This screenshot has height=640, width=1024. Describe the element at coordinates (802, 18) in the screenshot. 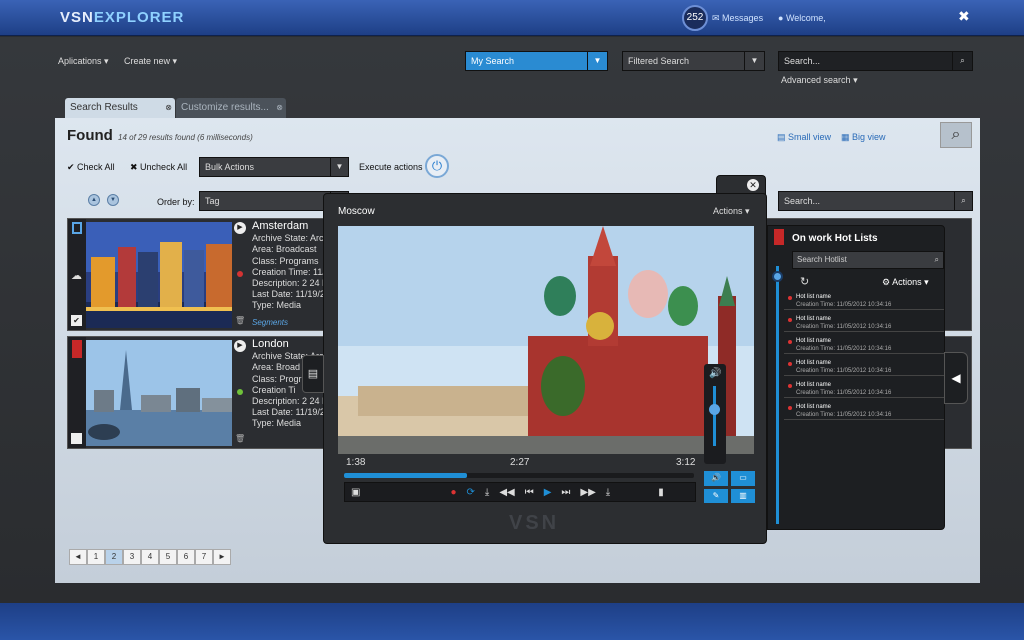

I see `welcome-link: ● Welcome,` at that location.